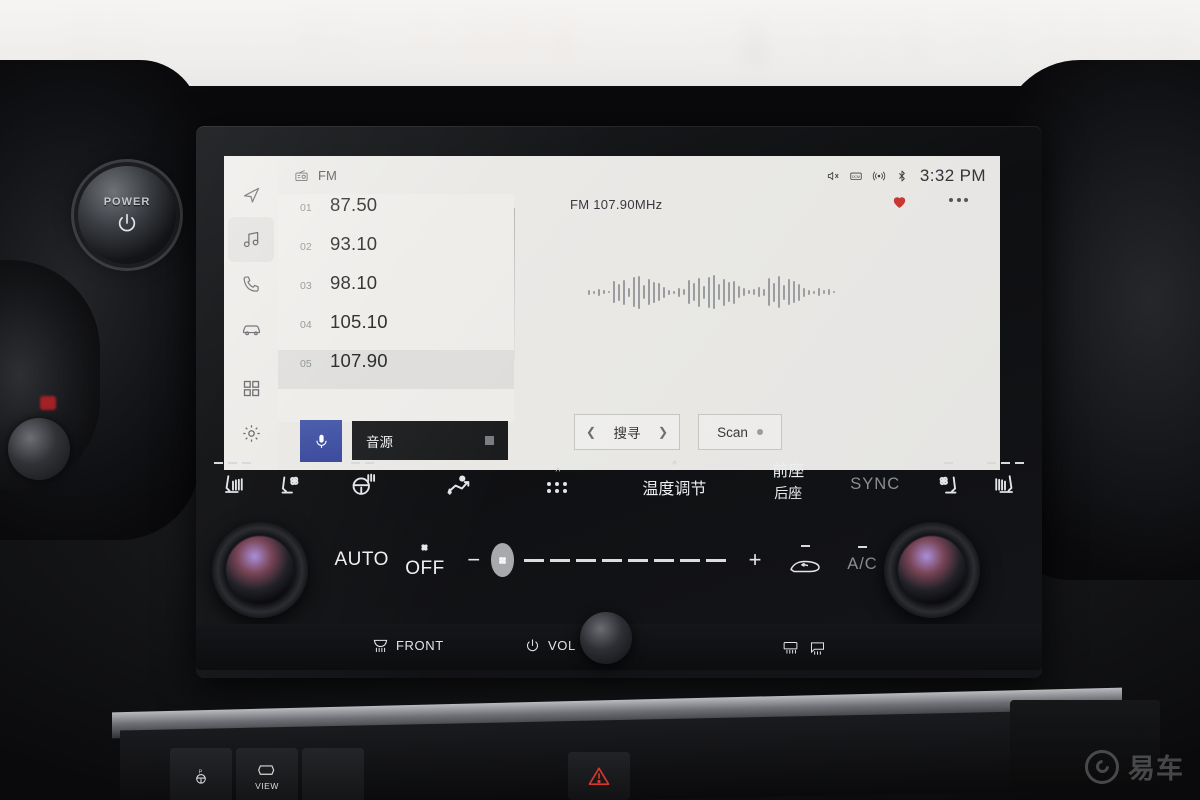  What do you see at coordinates (788, 480) in the screenshot?
I see `seat-zone-toggle: 前座 后座` at bounding box center [788, 480].